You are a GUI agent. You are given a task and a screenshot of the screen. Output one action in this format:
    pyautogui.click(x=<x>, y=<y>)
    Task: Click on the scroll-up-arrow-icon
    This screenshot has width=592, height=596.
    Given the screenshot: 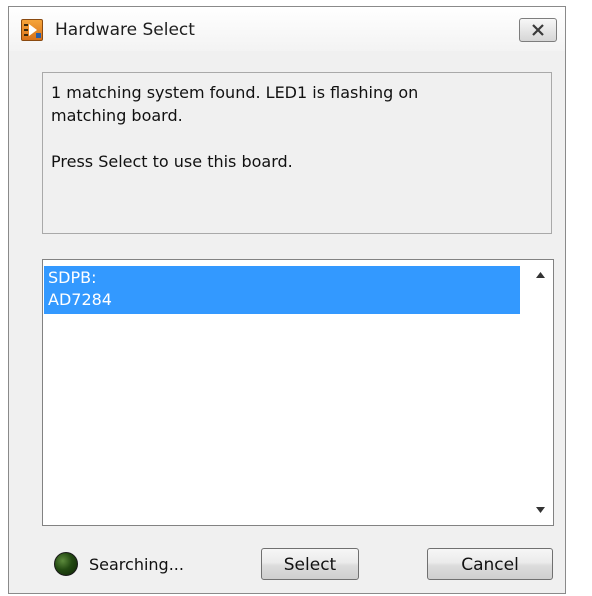 What is the action you would take?
    pyautogui.click(x=540, y=275)
    